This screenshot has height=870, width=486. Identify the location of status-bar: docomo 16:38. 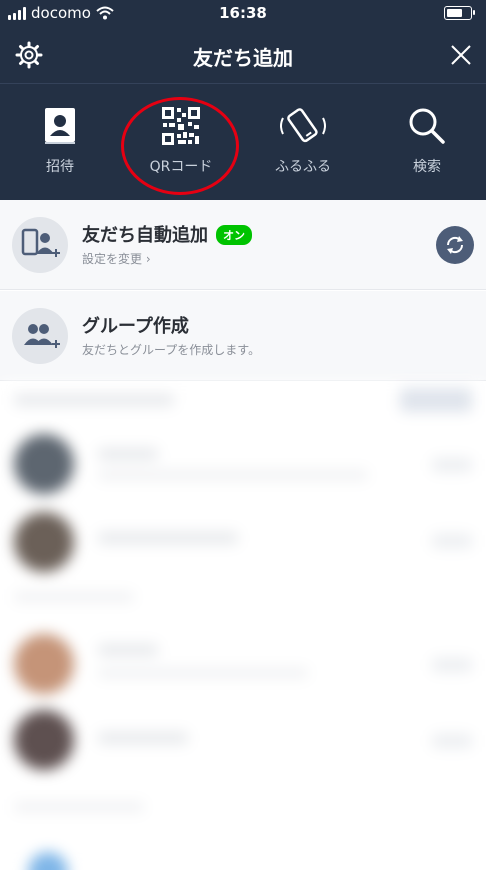
(243, 14).